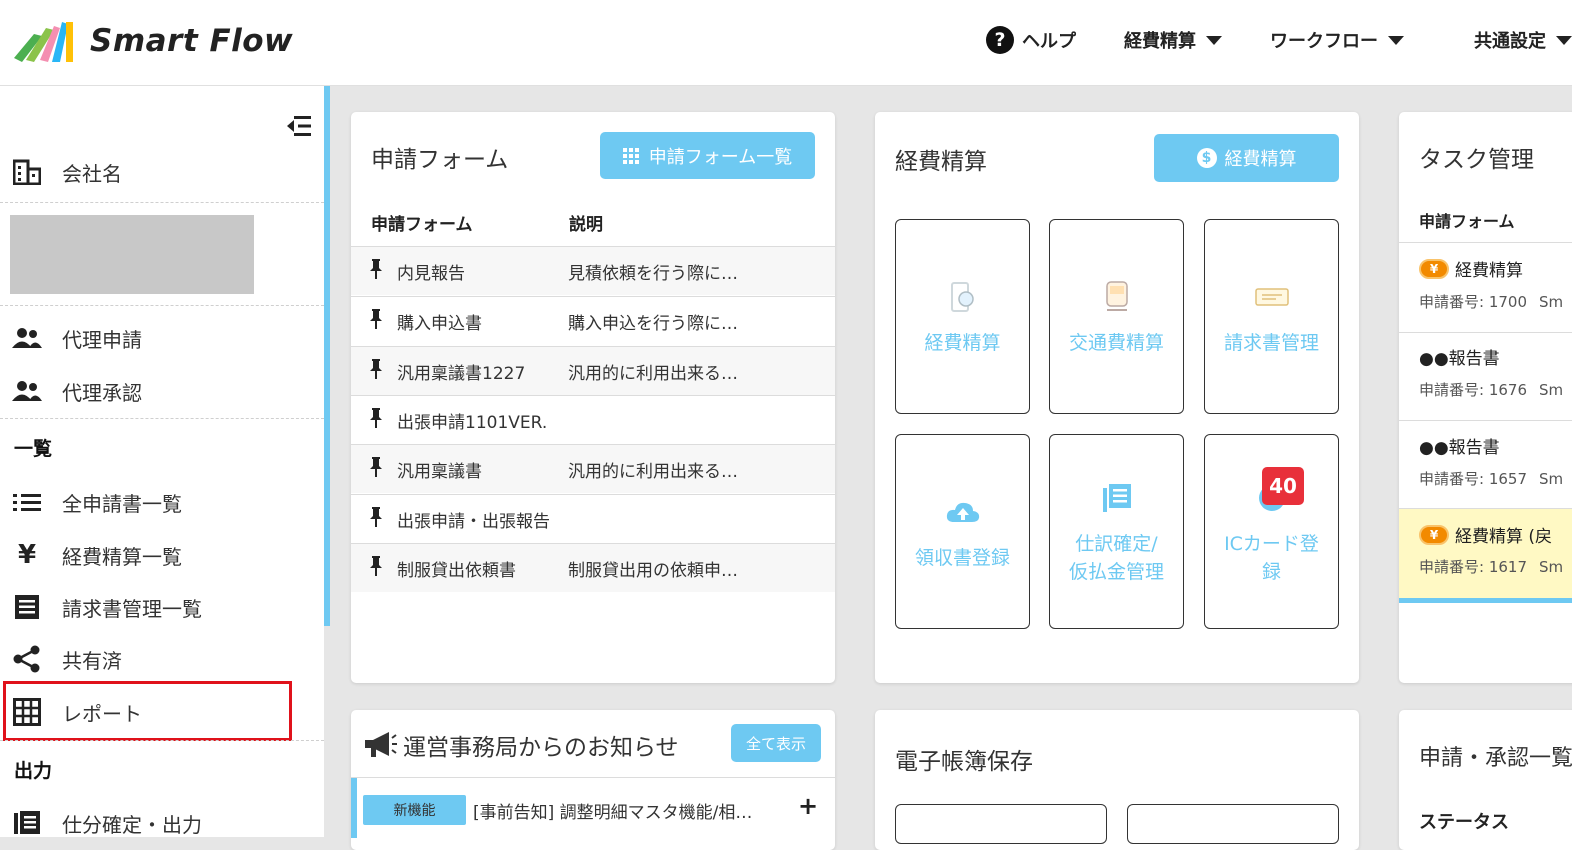  I want to click on sidebar-item-label: 請求書管理一覧, so click(132, 608).